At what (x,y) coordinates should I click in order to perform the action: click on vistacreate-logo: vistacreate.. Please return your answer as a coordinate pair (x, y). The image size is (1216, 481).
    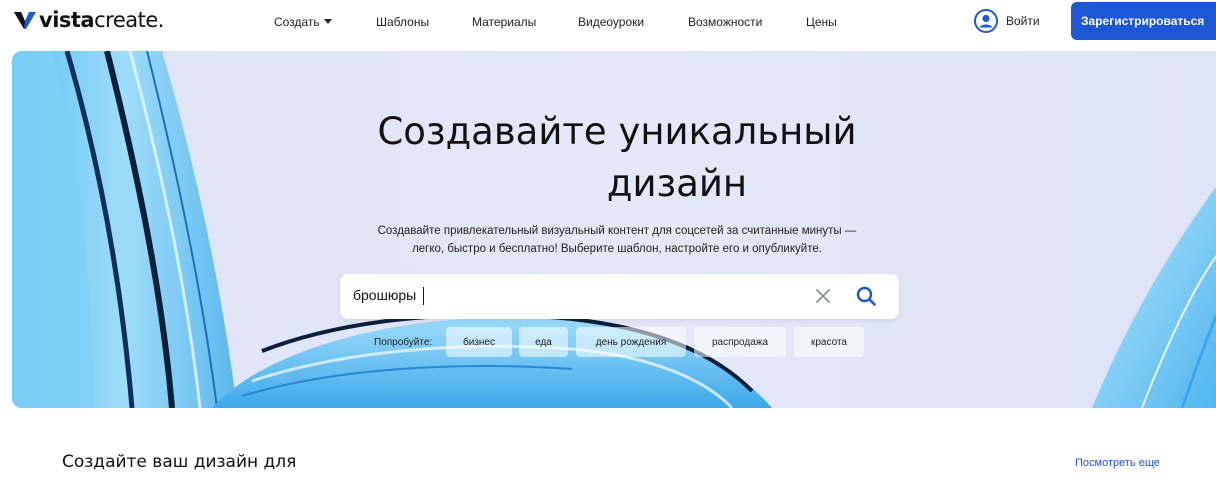
    Looking at the image, I should click on (89, 20).